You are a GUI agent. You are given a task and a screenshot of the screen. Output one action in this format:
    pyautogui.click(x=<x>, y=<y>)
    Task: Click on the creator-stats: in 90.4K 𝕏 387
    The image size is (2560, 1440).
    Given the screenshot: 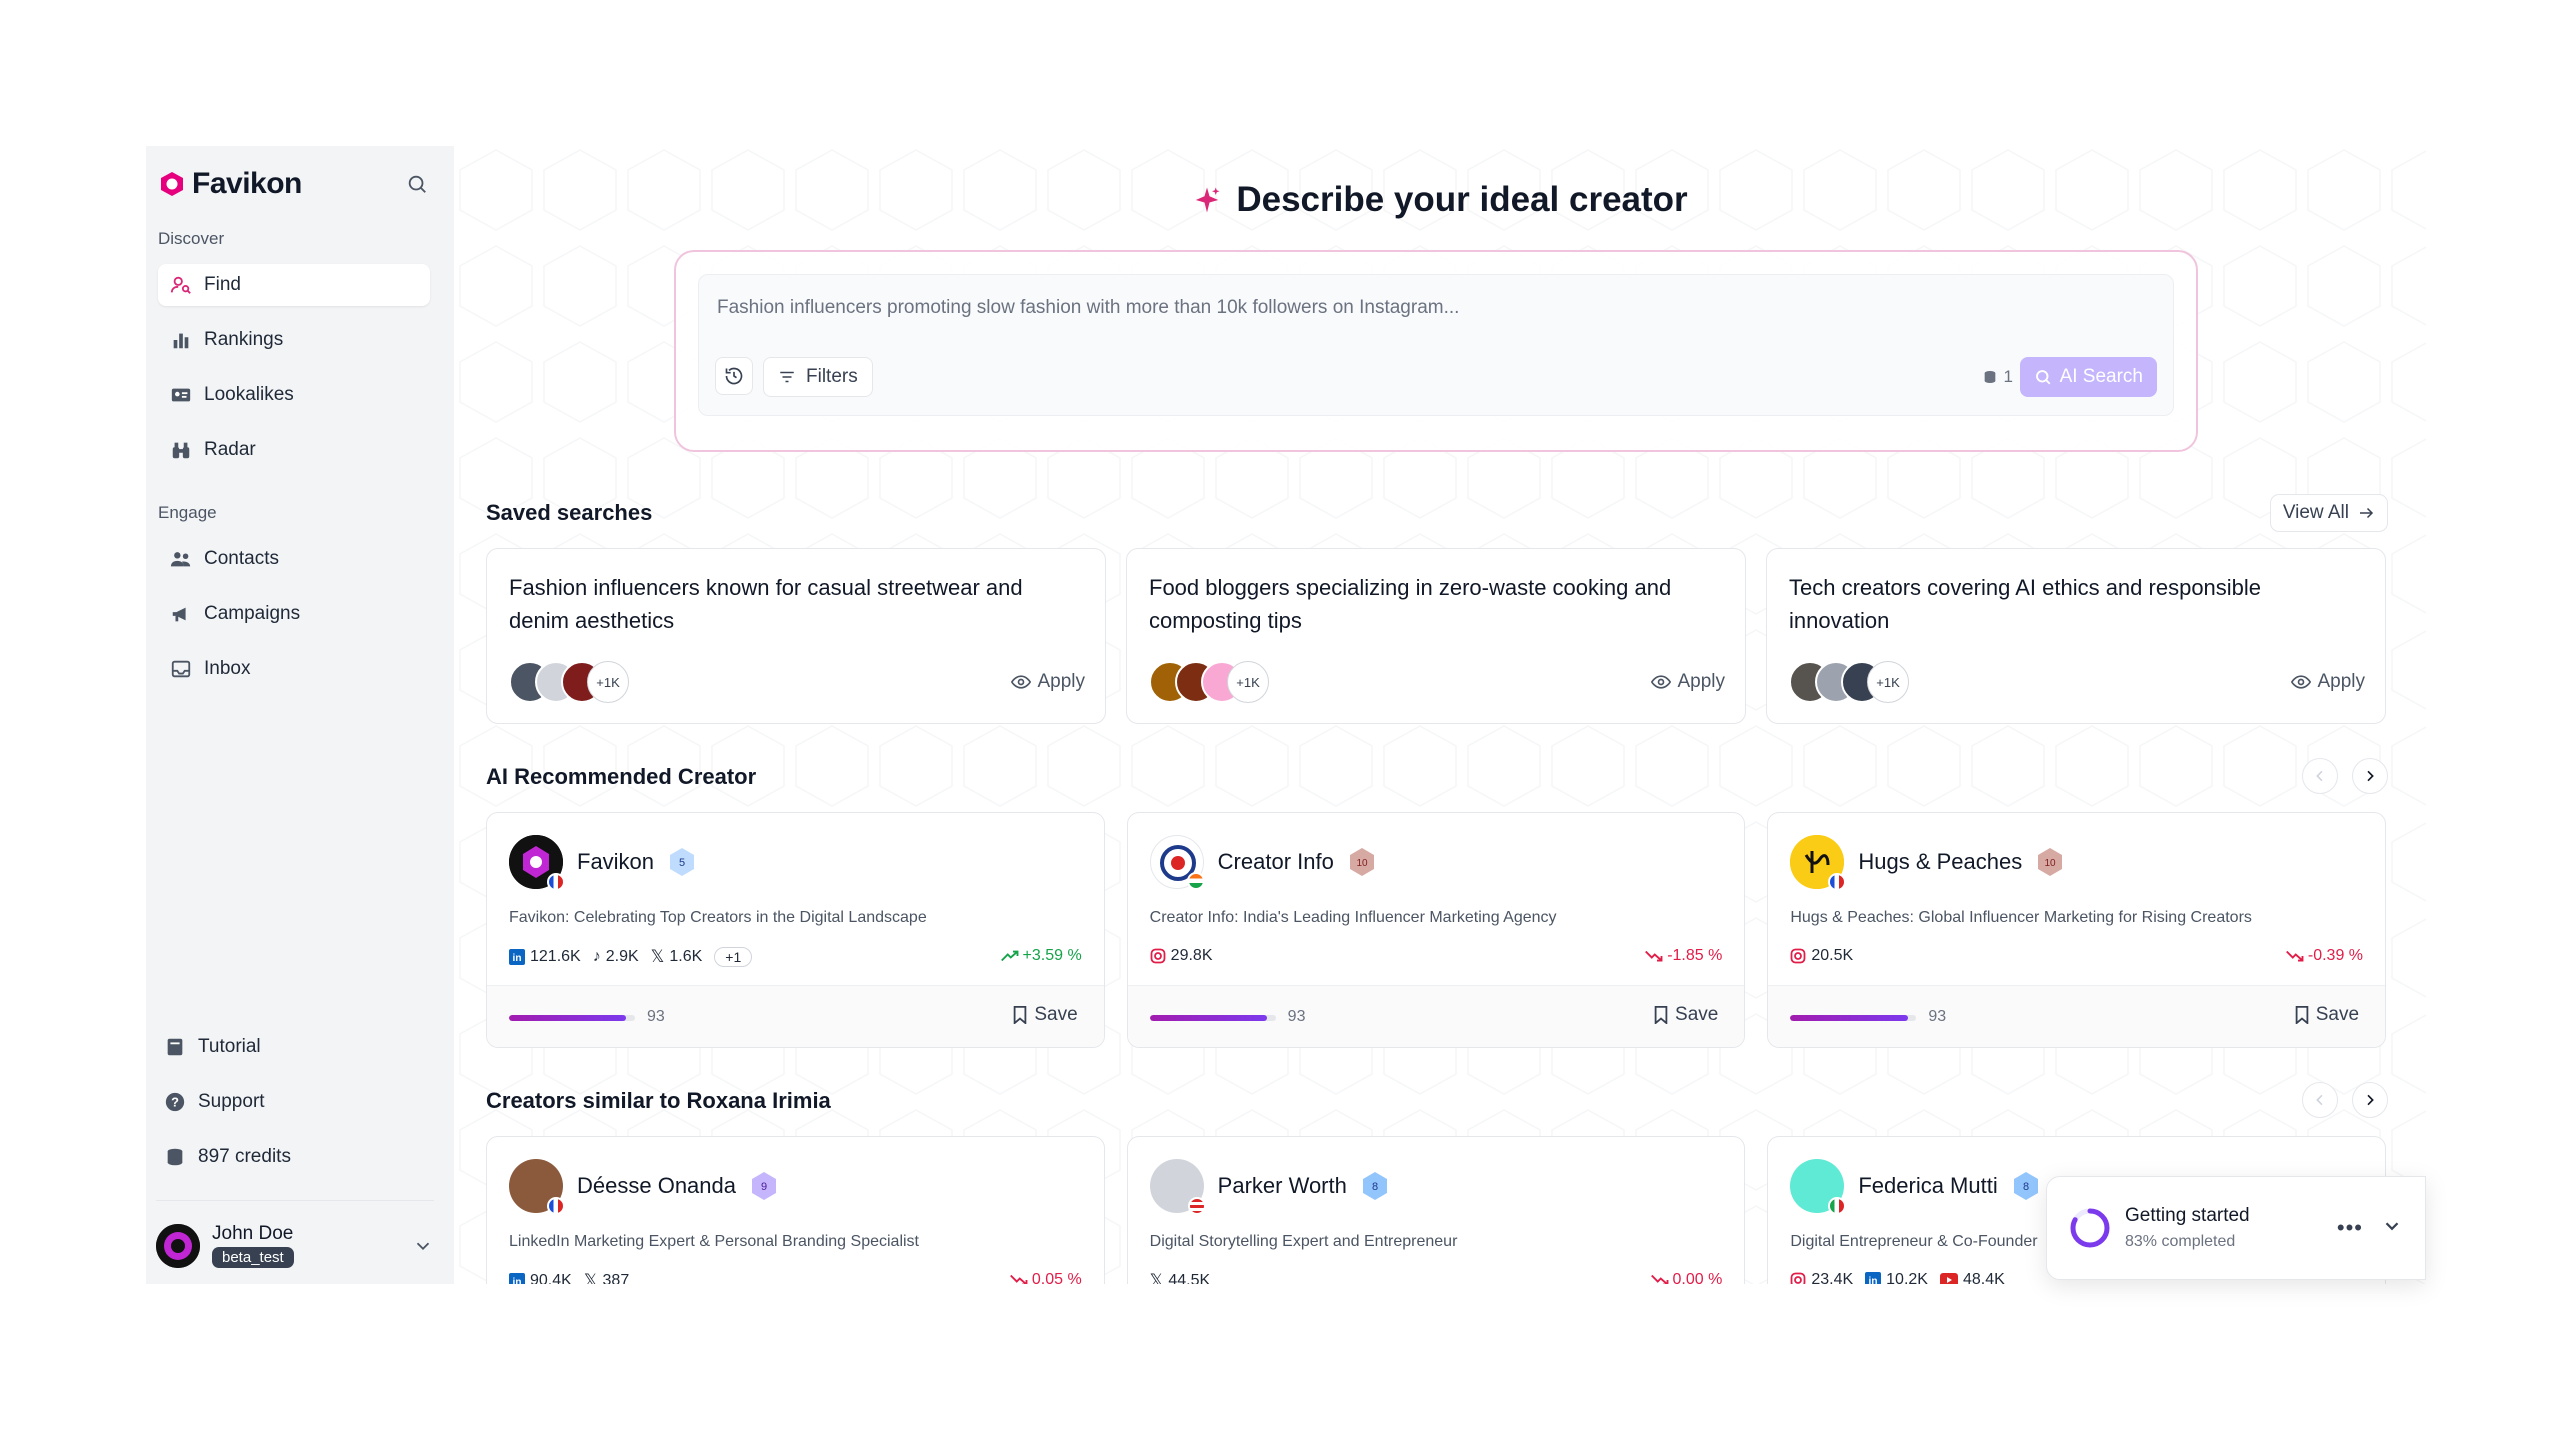 What is the action you would take?
    pyautogui.click(x=569, y=1277)
    